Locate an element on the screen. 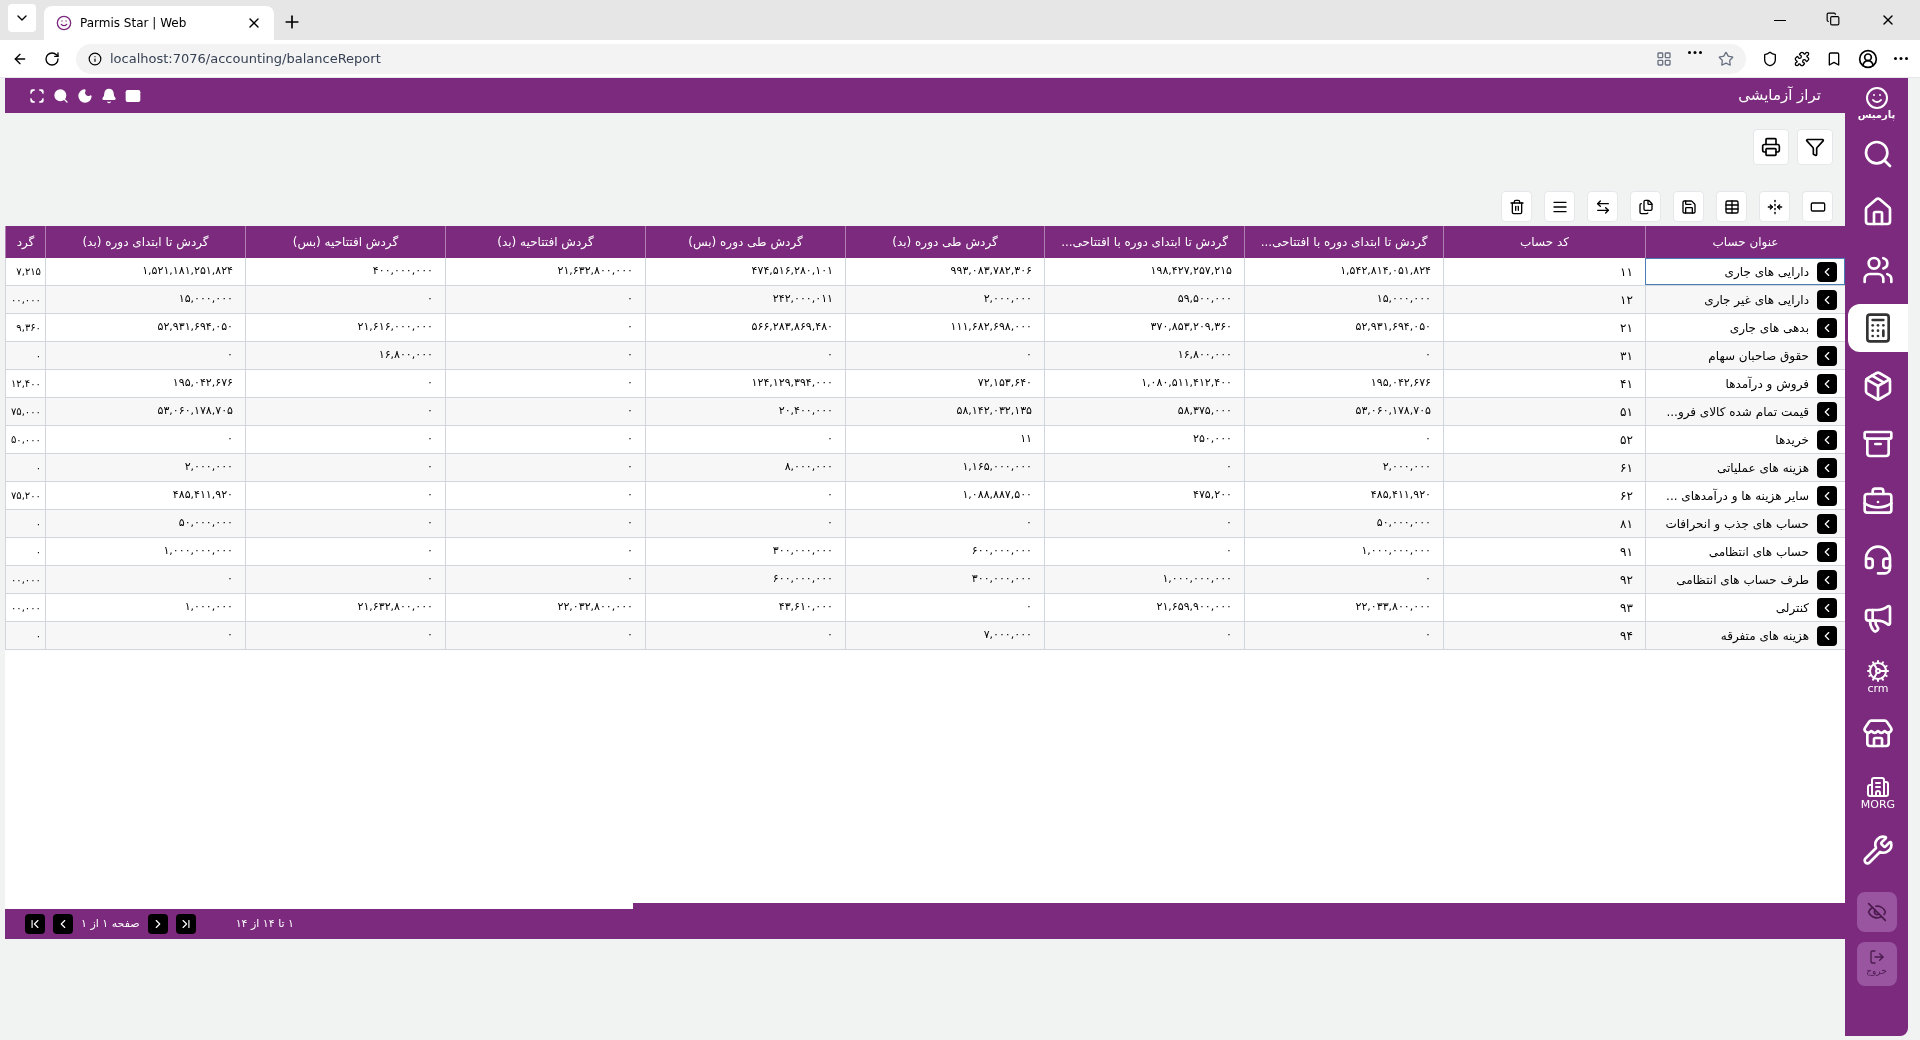 This screenshot has height=1040, width=1920. table-cell: ۷۵,۰۰۰ is located at coordinates (25, 411).